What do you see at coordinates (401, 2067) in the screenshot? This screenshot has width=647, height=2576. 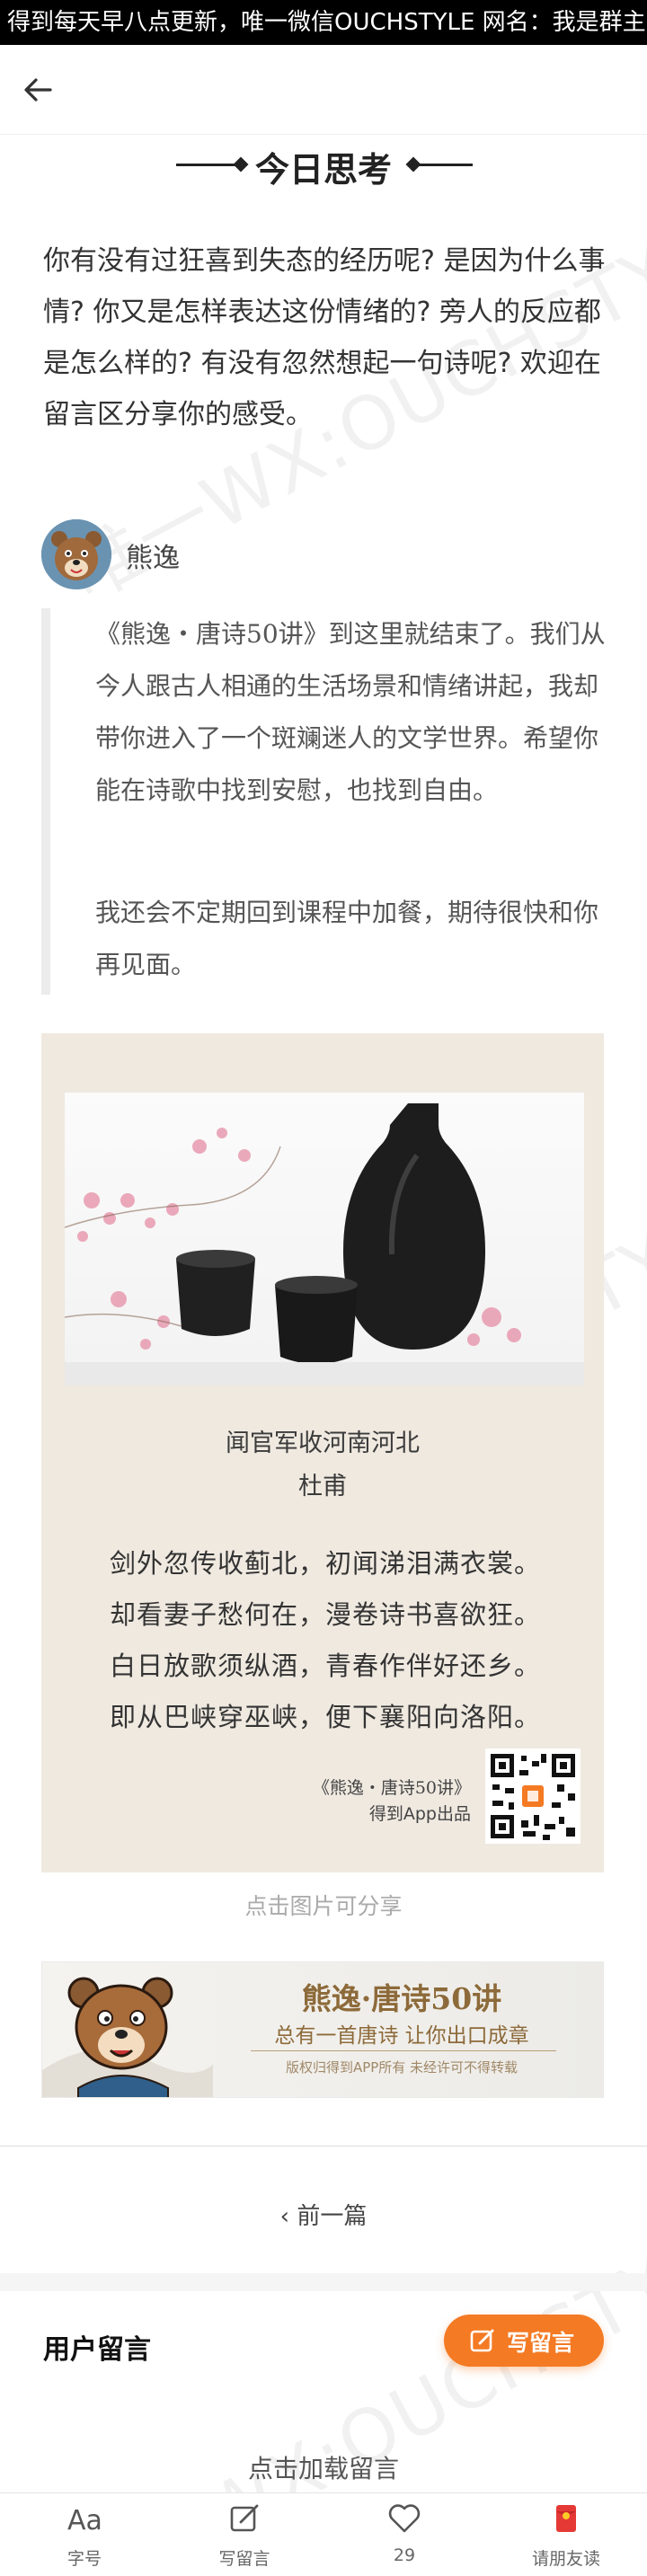 I see `banner-copyright: 版权归得到APP所有 未经许可不得转载` at bounding box center [401, 2067].